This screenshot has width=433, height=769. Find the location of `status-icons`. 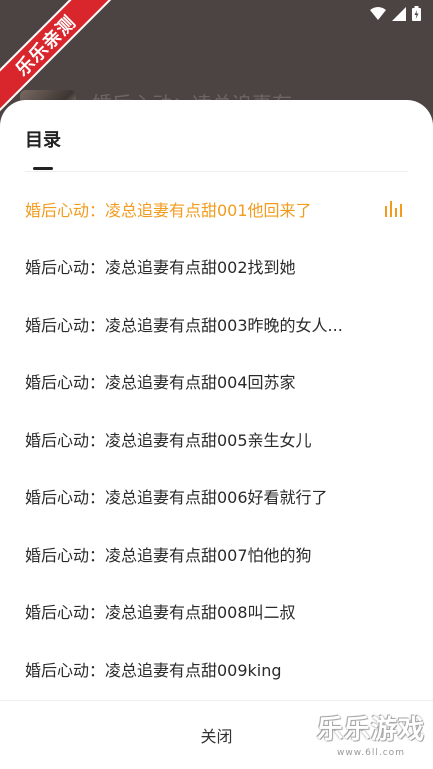

status-icons is located at coordinates (395, 13).